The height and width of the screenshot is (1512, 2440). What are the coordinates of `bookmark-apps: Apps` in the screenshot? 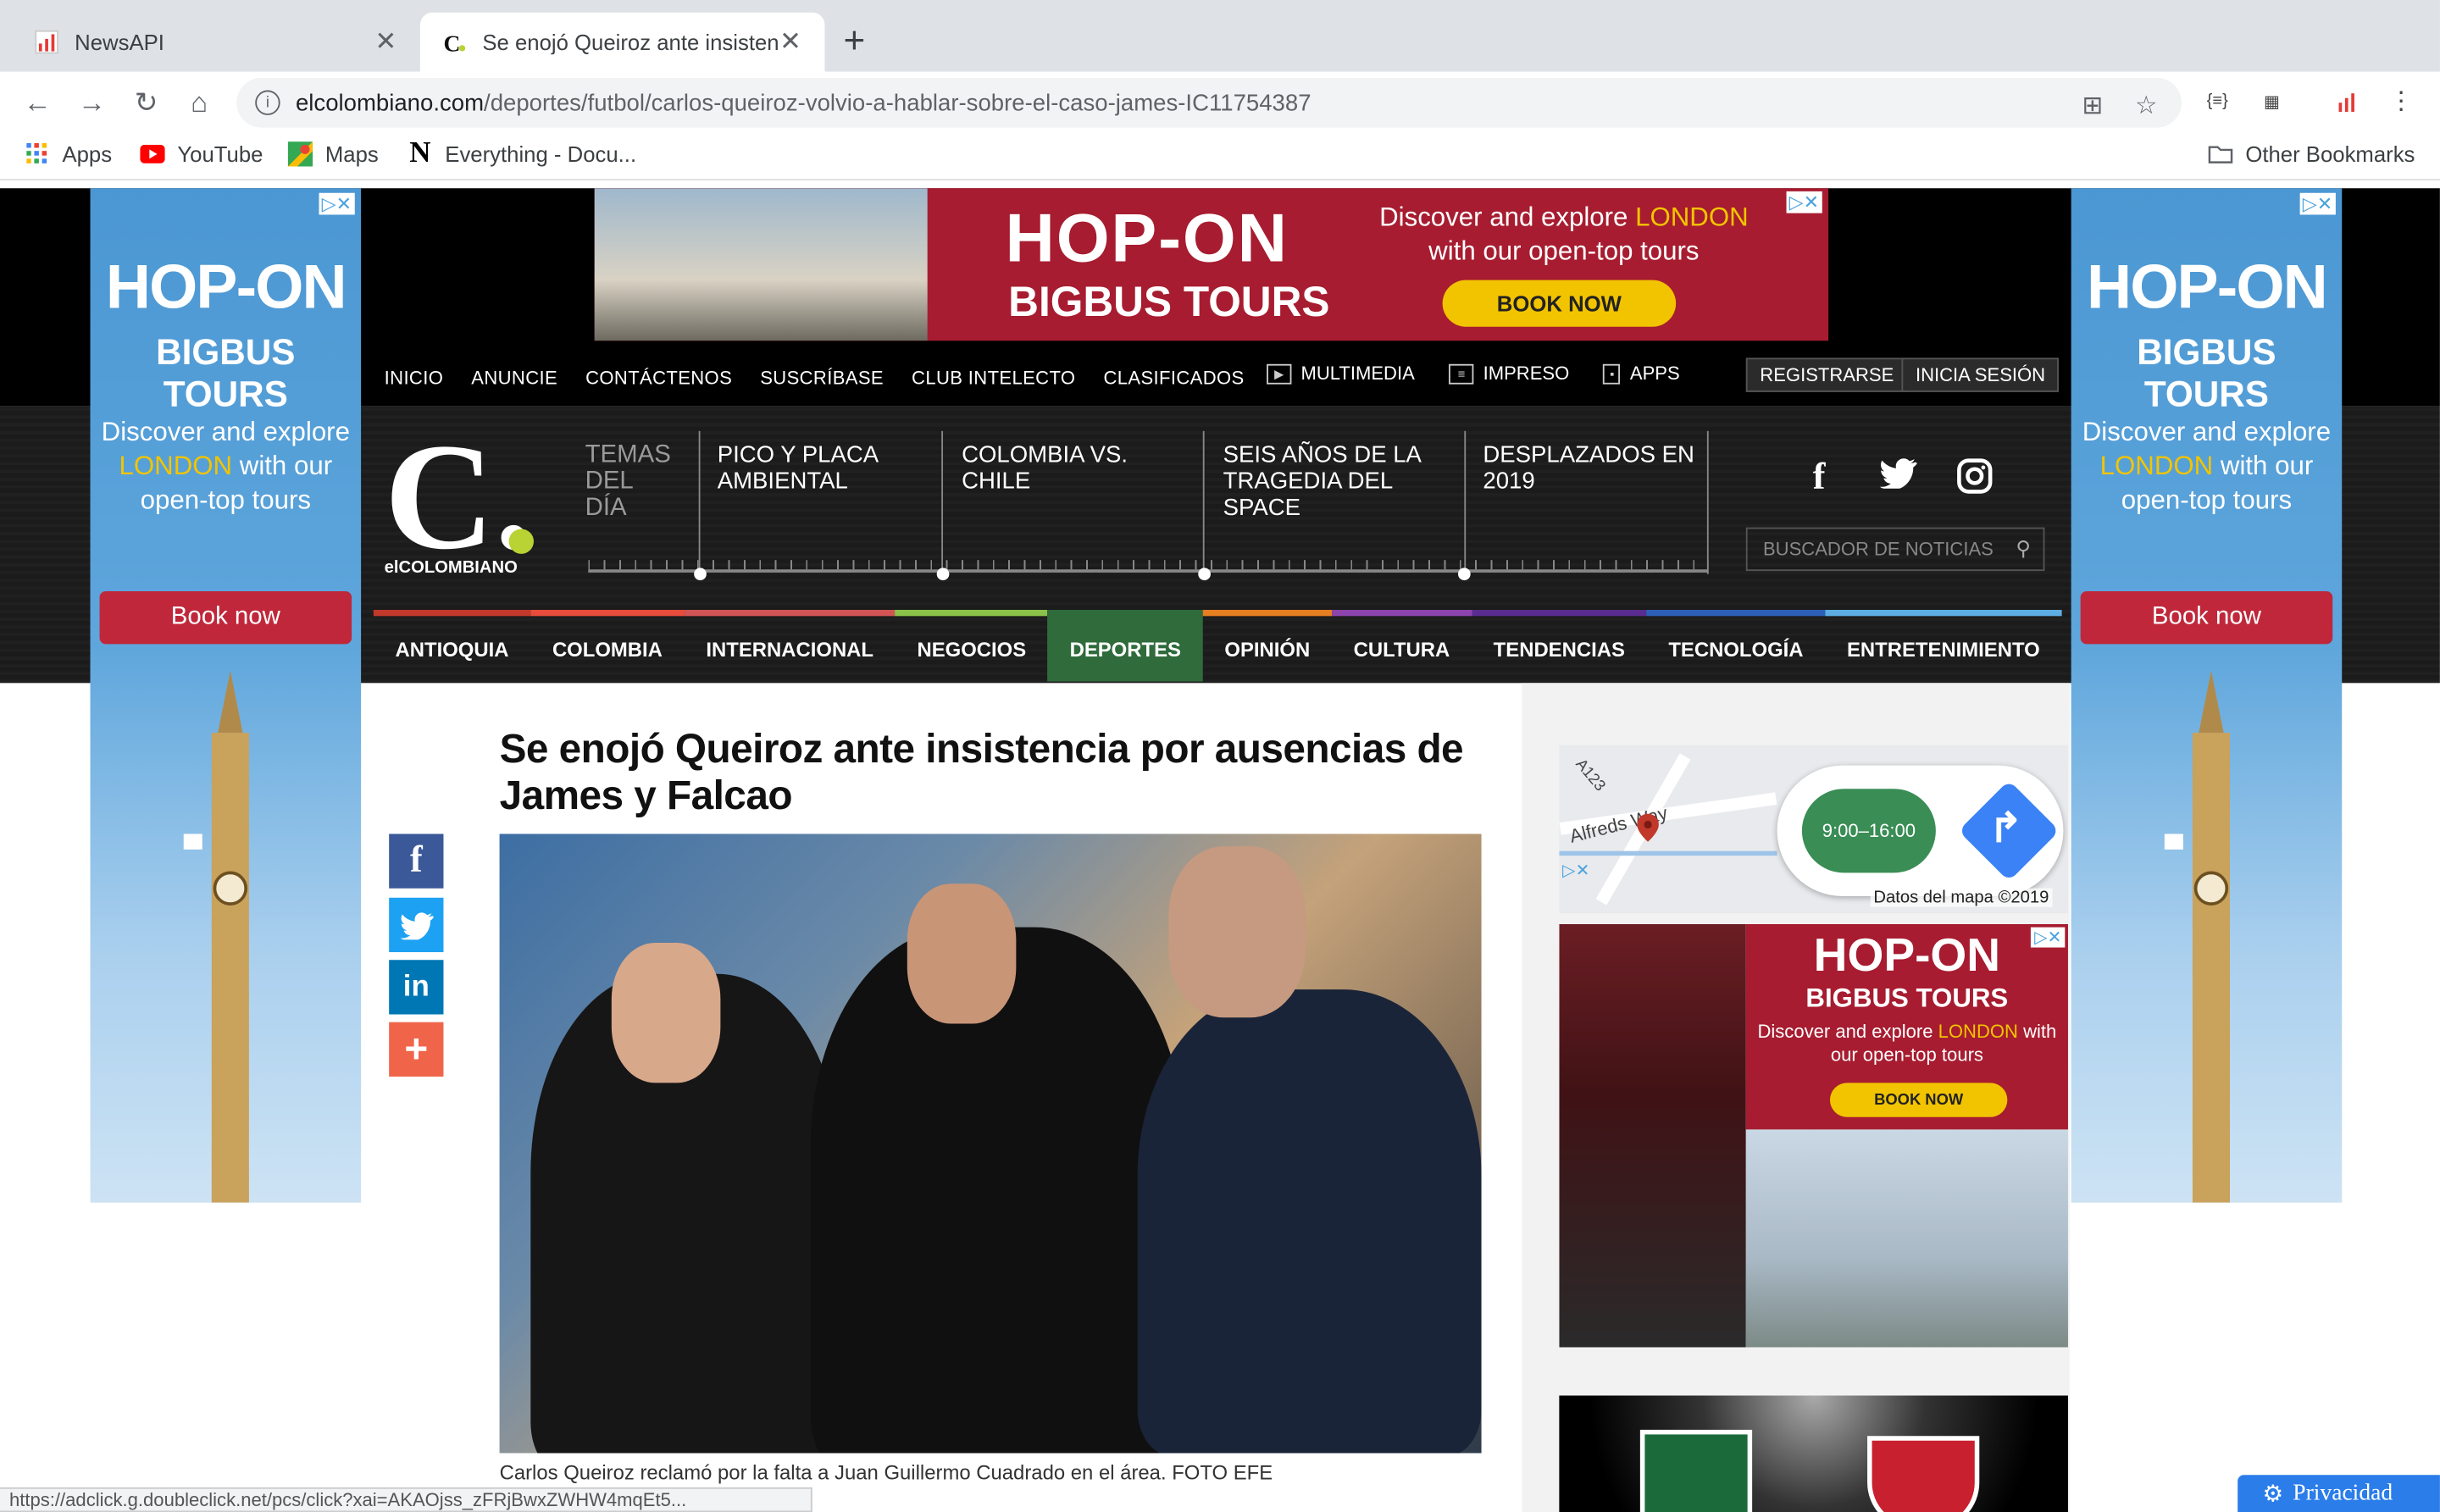 It's located at (68, 154).